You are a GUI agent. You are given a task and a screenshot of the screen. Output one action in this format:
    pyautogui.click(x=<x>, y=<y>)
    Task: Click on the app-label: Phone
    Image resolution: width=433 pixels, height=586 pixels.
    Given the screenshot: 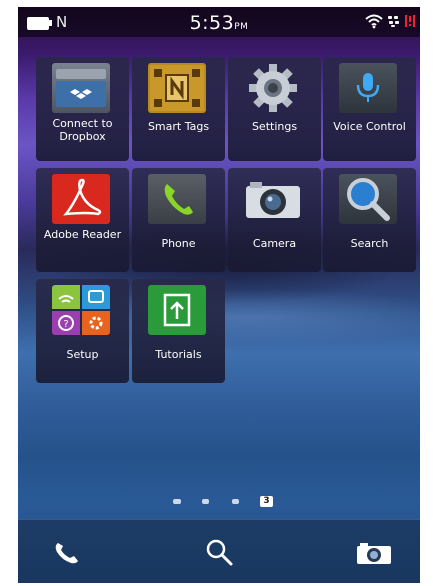 What is the action you would take?
    pyautogui.click(x=178, y=243)
    